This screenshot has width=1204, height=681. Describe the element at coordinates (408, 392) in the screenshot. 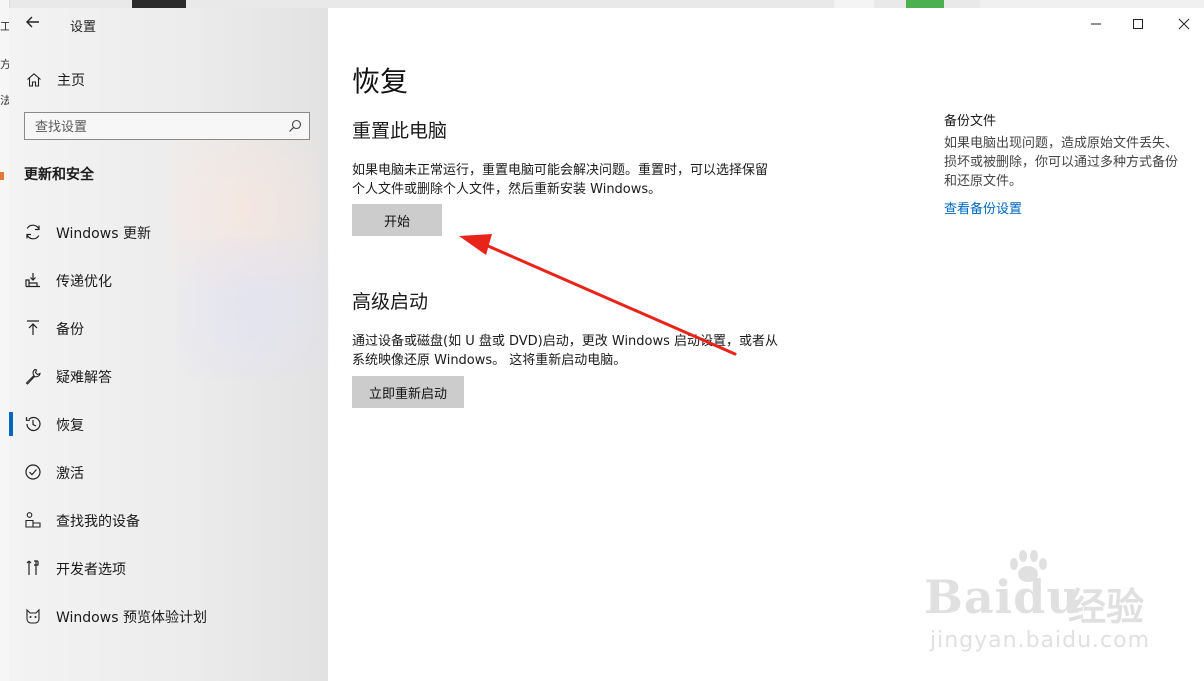

I see `restart-now-button: 立即重新启动` at that location.